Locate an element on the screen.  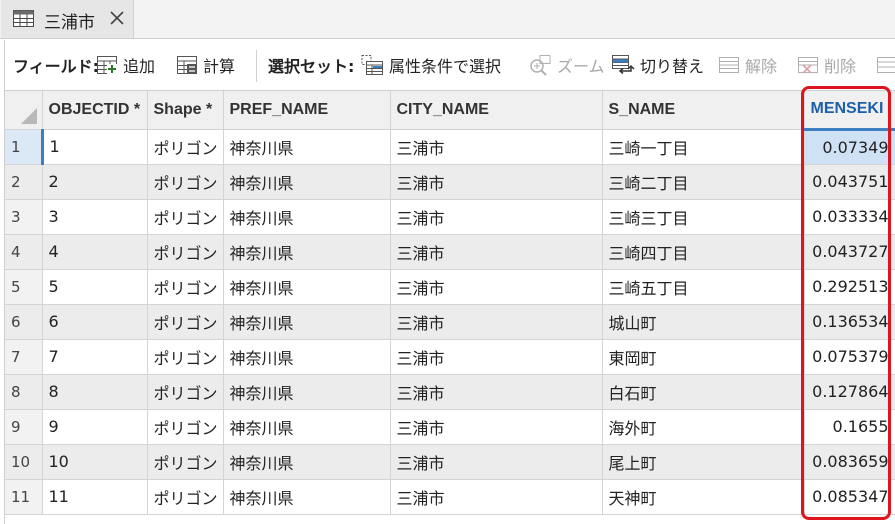
menseki-cell: 0.127864 is located at coordinates (849, 392).